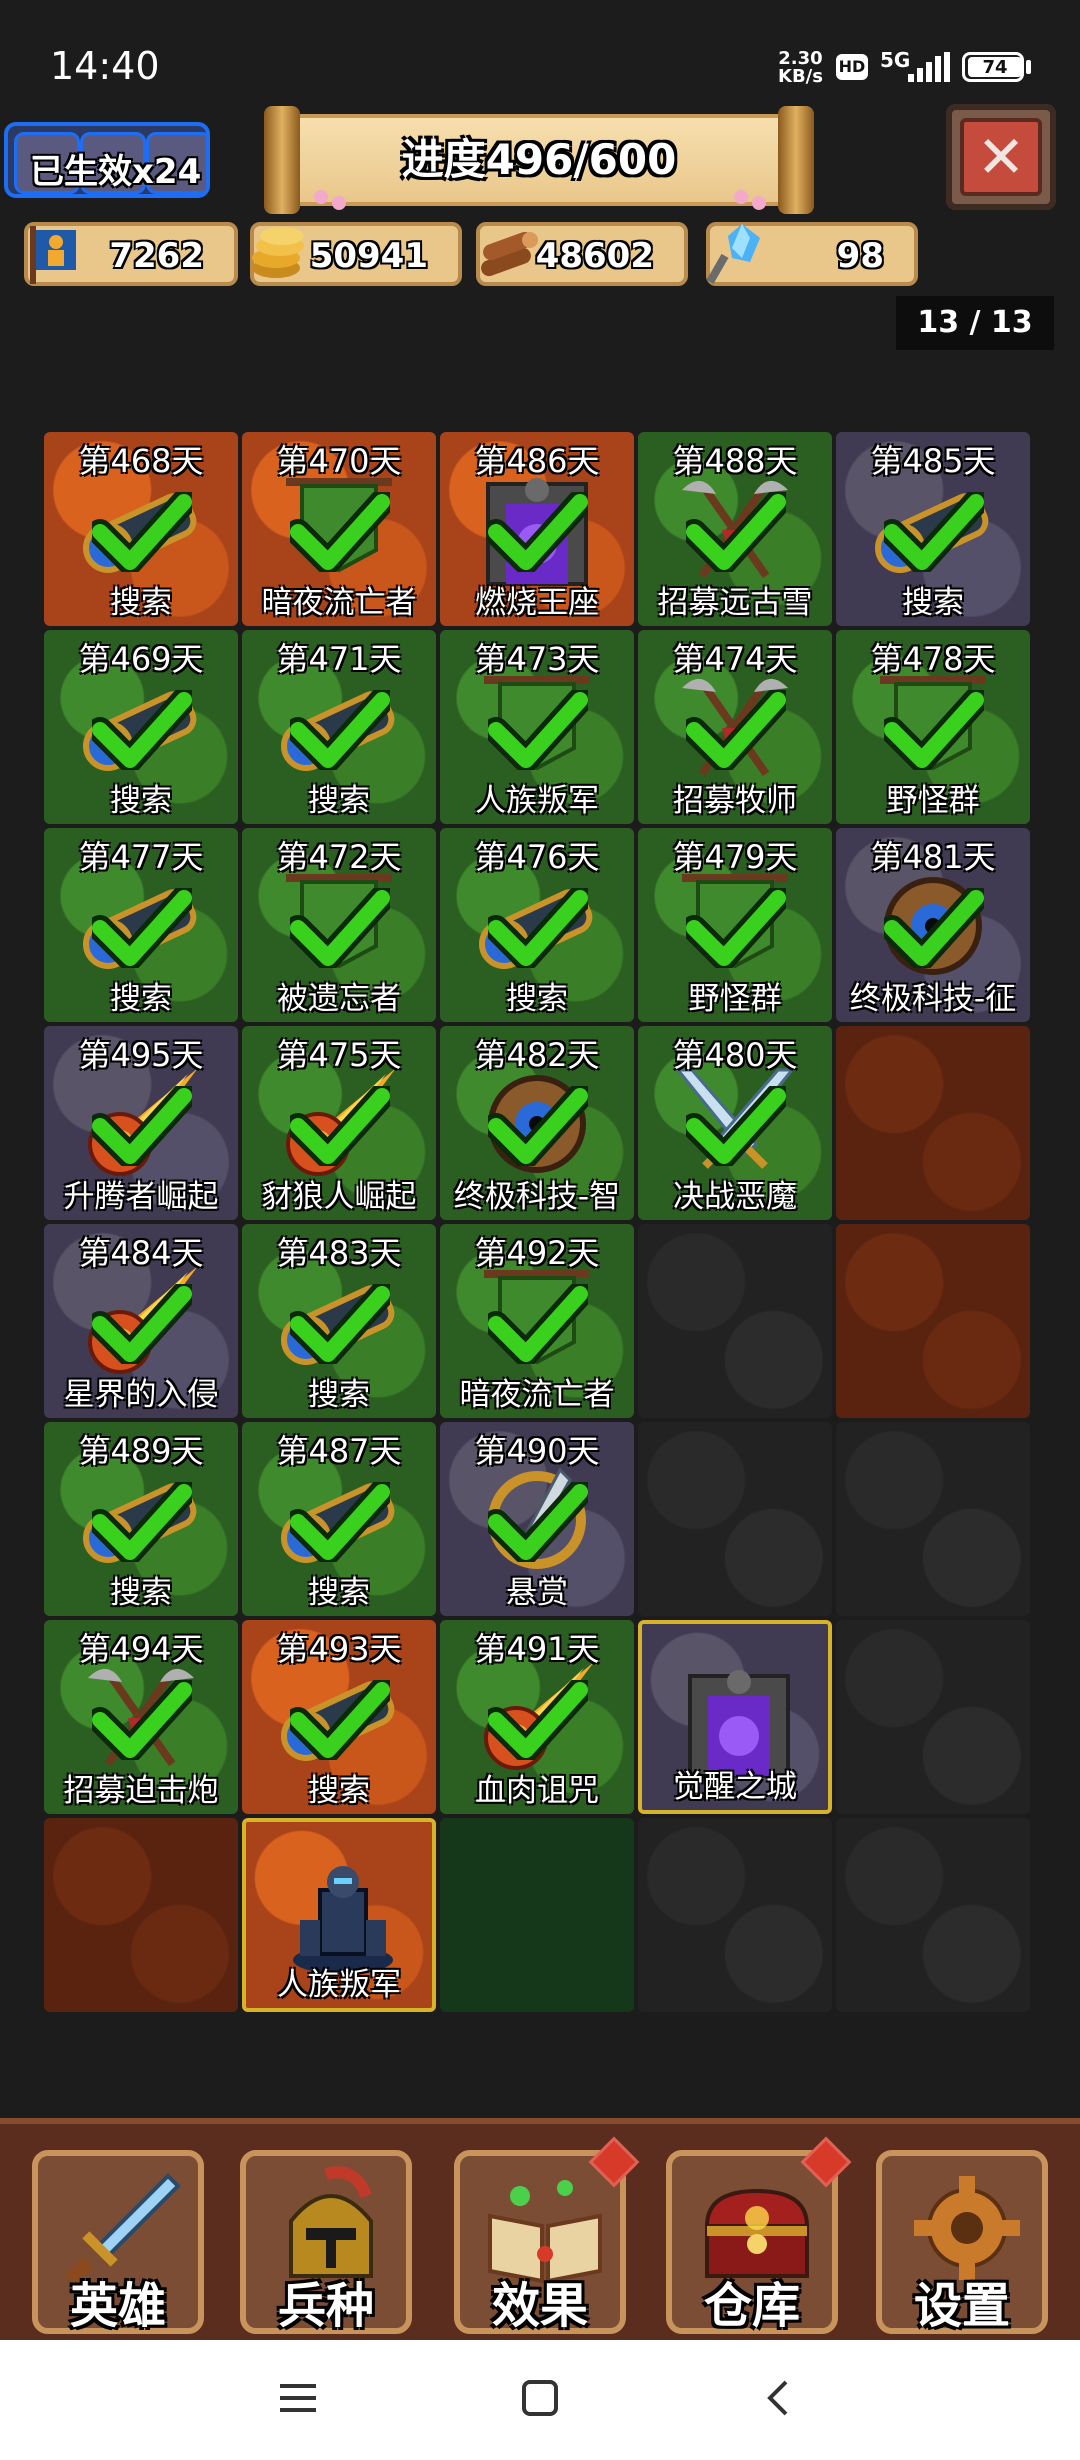 Image resolution: width=1080 pixels, height=2460 pixels. I want to click on nav-storage-button: 仓库, so click(759, 2235).